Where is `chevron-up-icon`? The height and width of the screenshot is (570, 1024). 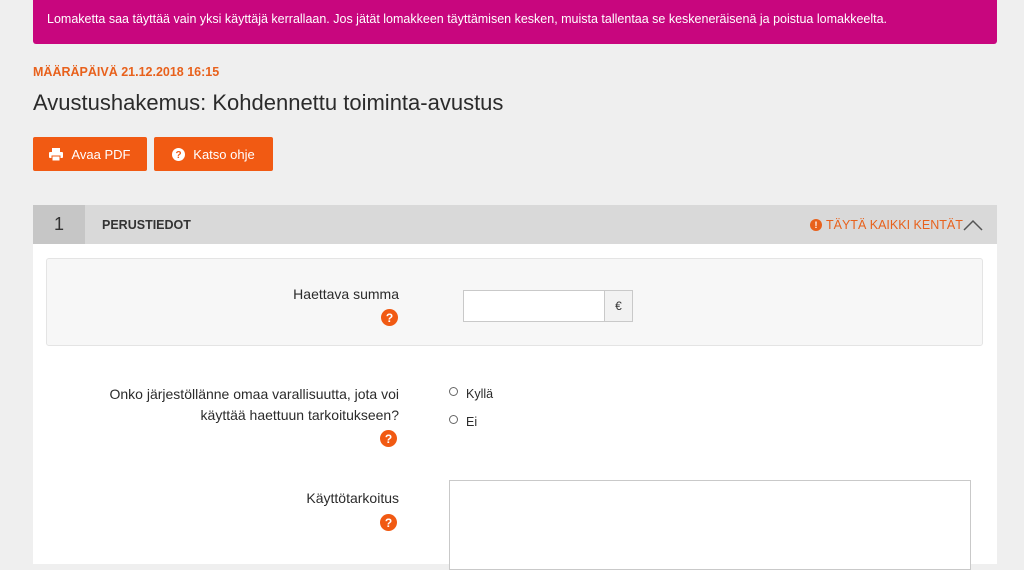
chevron-up-icon is located at coordinates (973, 225).